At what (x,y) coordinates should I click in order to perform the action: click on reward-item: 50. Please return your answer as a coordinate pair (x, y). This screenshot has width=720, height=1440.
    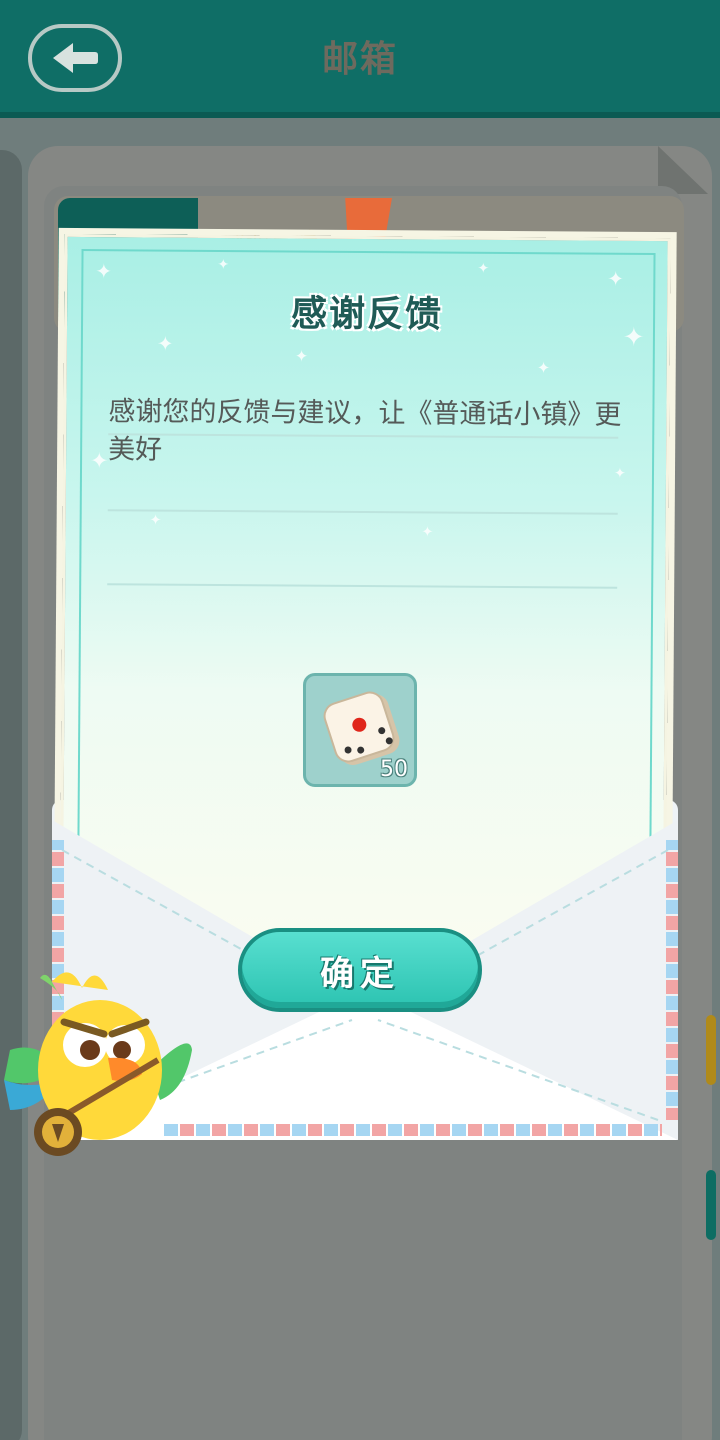
    Looking at the image, I should click on (360, 730).